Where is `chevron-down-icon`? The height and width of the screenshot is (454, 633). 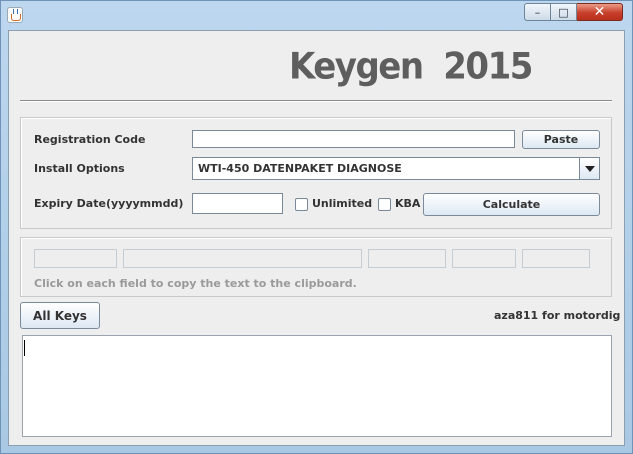 chevron-down-icon is located at coordinates (589, 168).